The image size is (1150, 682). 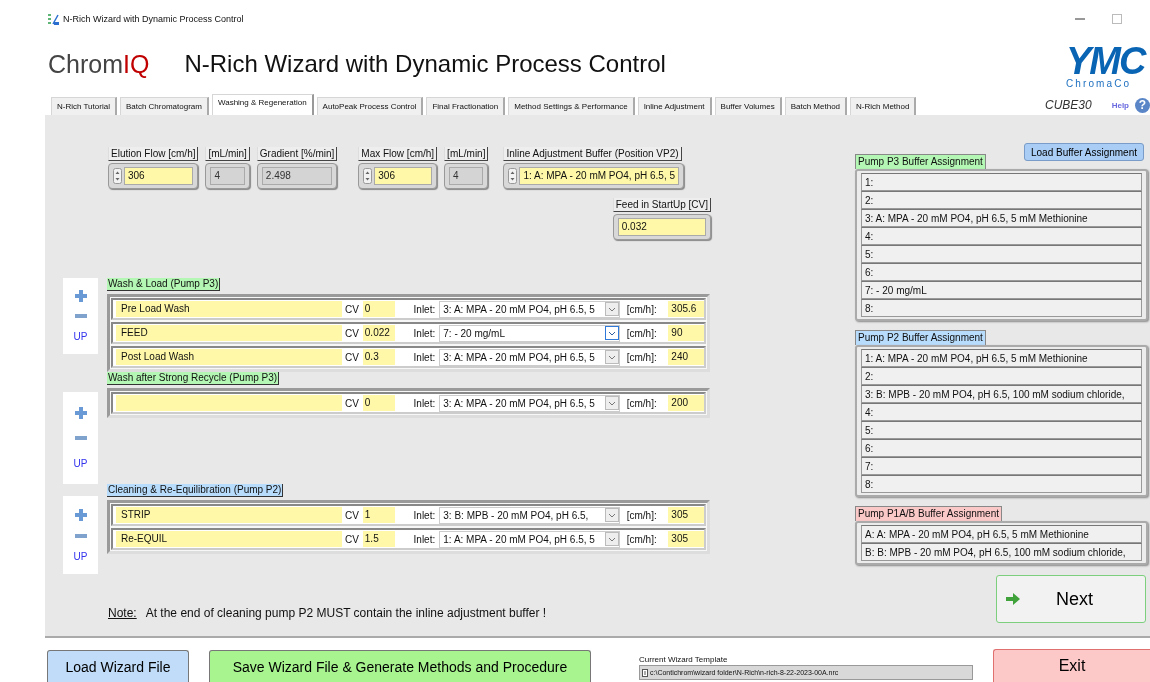 What do you see at coordinates (883, 106) in the screenshot?
I see `tab: N-Rich Method` at bounding box center [883, 106].